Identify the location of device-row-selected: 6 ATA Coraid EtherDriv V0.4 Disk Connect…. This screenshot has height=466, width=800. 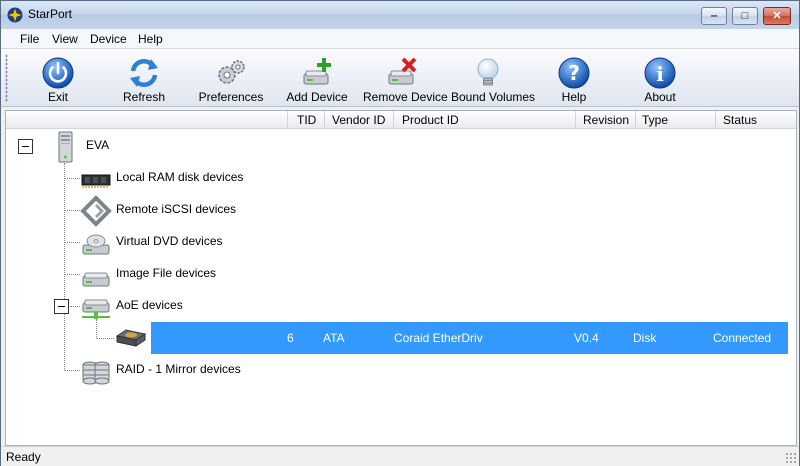
(469, 338).